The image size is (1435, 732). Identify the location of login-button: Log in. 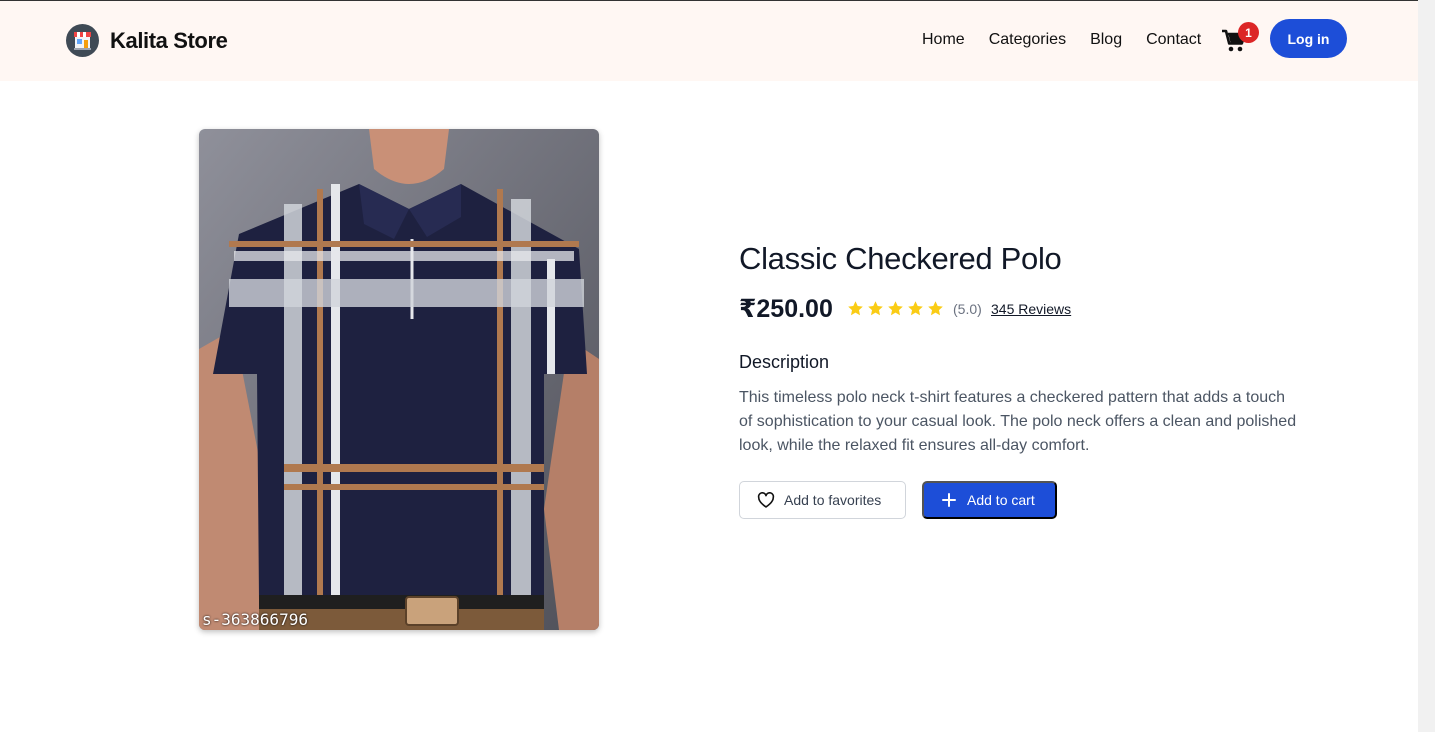
(1308, 38).